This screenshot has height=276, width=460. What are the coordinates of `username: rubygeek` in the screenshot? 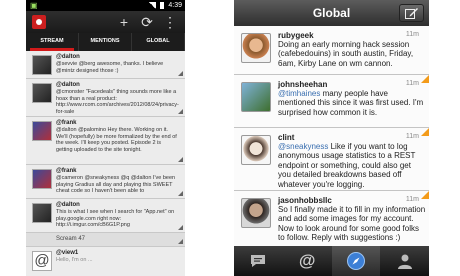 It's located at (296, 35).